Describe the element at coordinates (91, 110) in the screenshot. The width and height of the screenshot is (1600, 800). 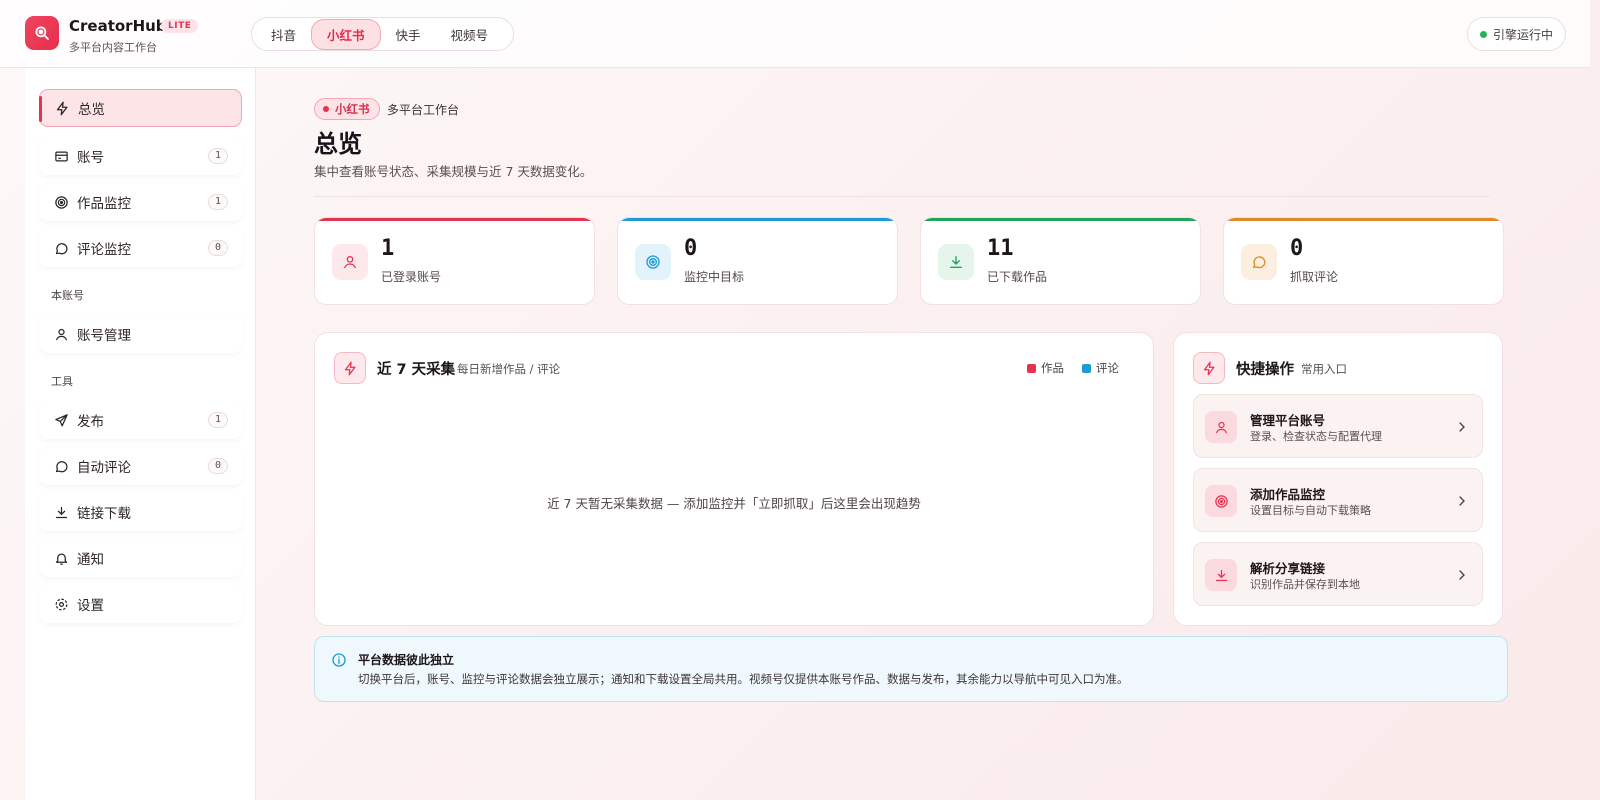
I see `sidebar-item-label: 总览` at that location.